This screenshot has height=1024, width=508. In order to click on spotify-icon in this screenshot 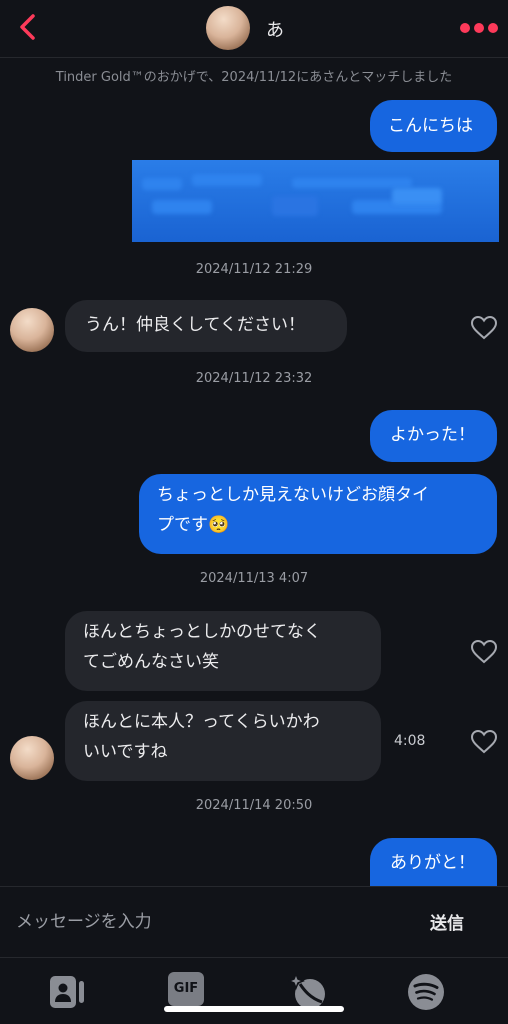, I will do `click(426, 992)`.